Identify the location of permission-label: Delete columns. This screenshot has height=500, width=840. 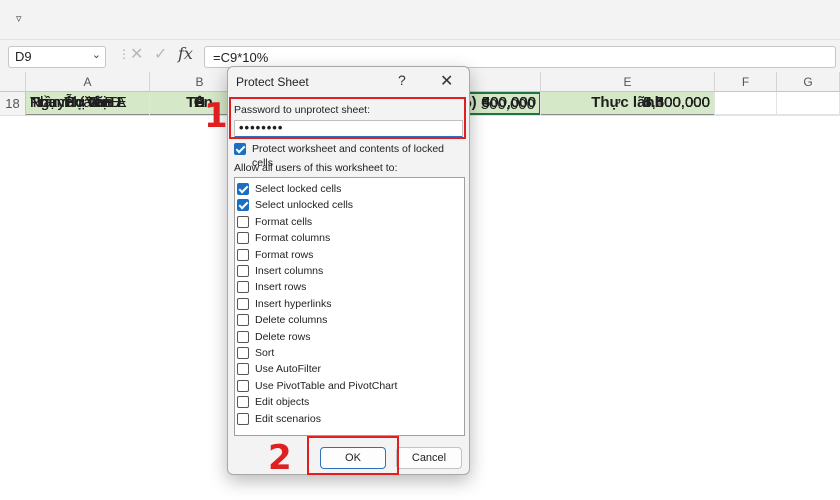
(291, 320).